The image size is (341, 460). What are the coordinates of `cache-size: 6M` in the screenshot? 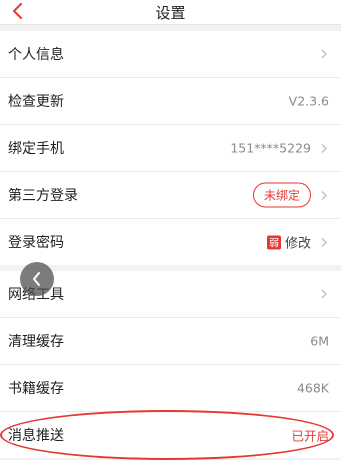 It's located at (319, 341).